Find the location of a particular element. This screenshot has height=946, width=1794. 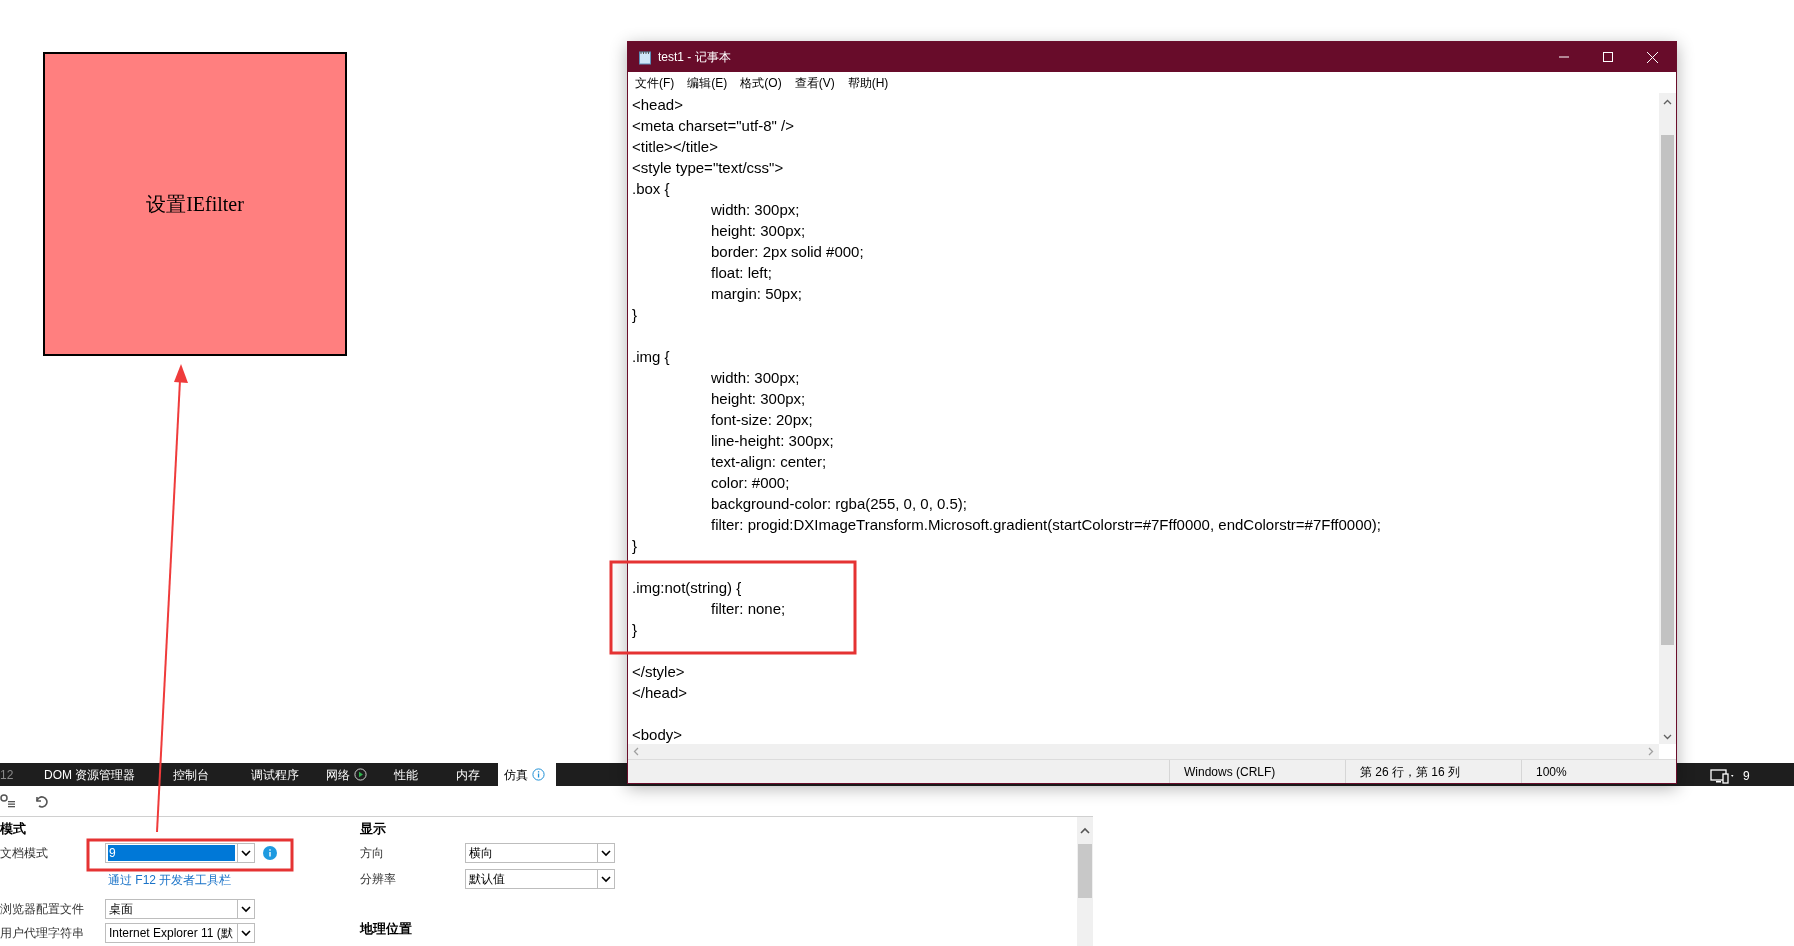

code-line: font-size: 20px; is located at coordinates (761, 419).